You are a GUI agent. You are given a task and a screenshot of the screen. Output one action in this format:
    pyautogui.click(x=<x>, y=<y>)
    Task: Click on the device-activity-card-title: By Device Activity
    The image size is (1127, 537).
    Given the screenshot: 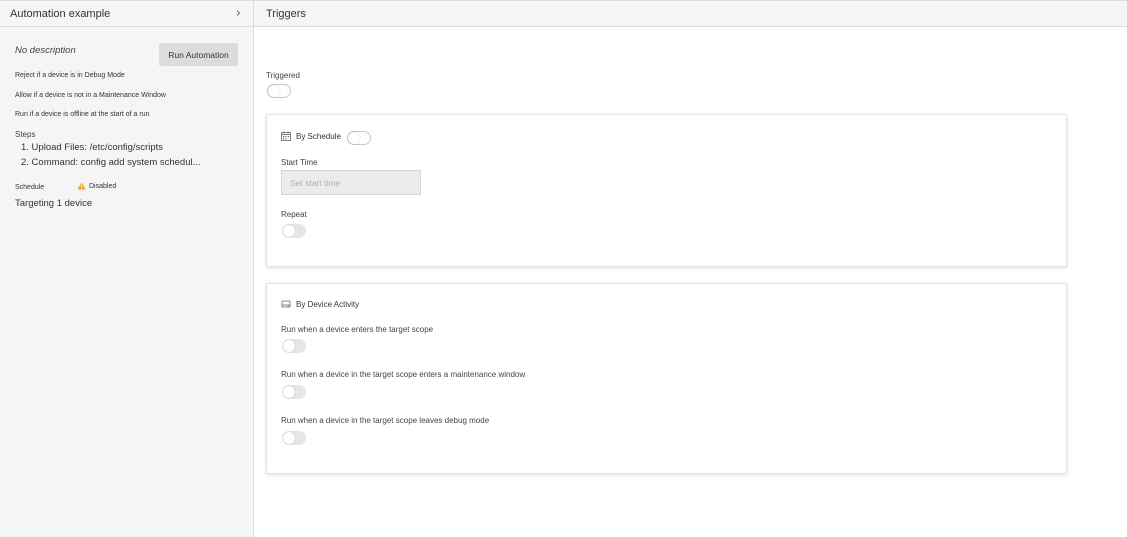 What is the action you would take?
    pyautogui.click(x=320, y=304)
    